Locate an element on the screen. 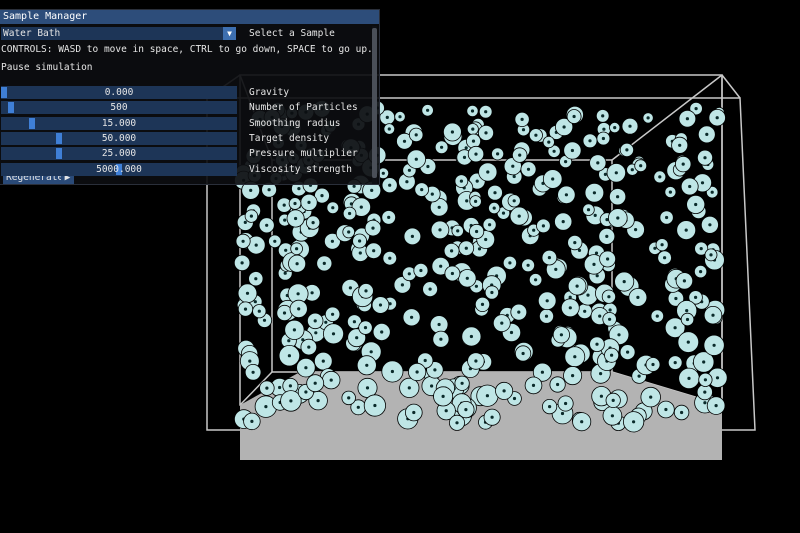 The height and width of the screenshot is (533, 800). particles-slider: 500 is located at coordinates (119, 108).